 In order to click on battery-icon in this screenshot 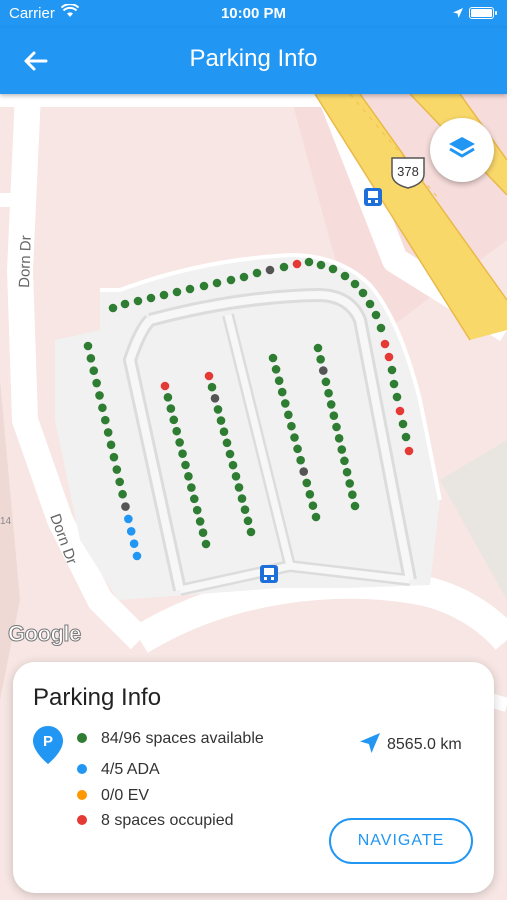, I will do `click(483, 13)`.